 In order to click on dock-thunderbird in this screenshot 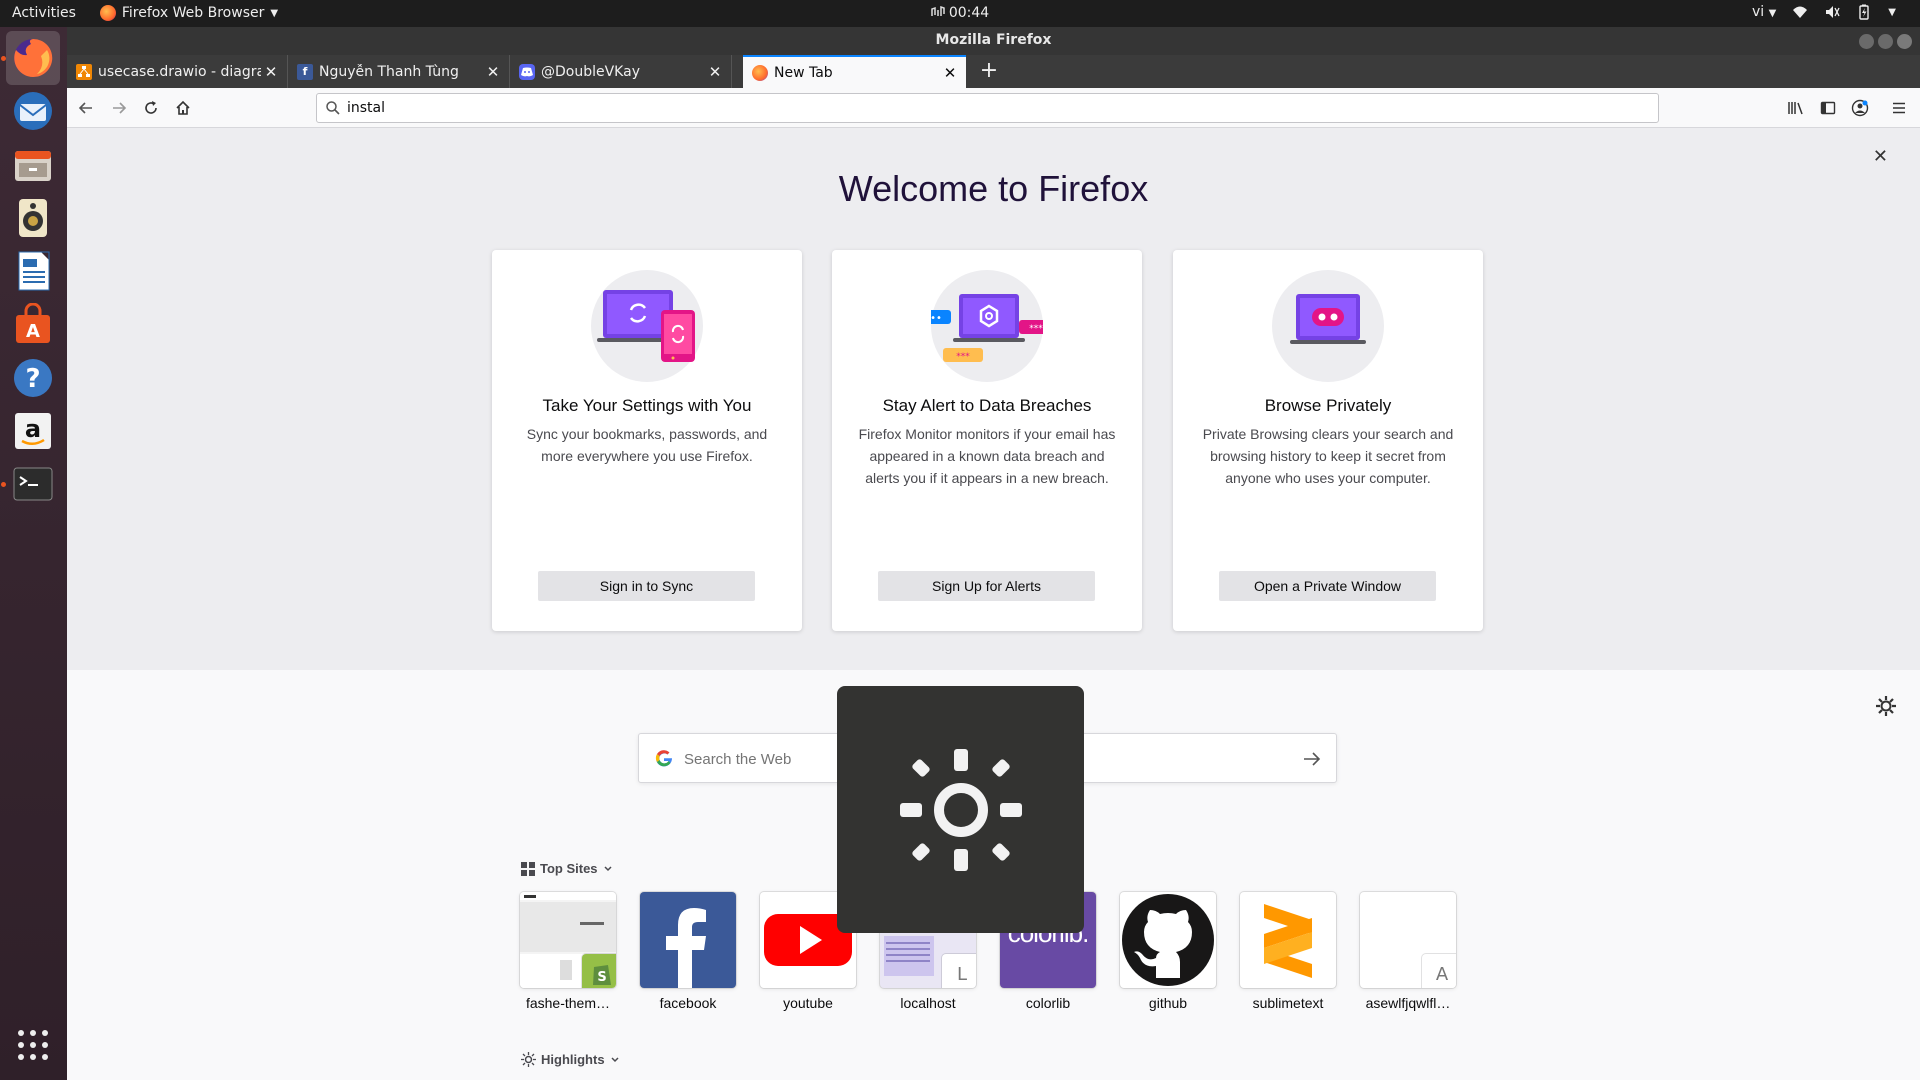, I will do `click(33, 111)`.